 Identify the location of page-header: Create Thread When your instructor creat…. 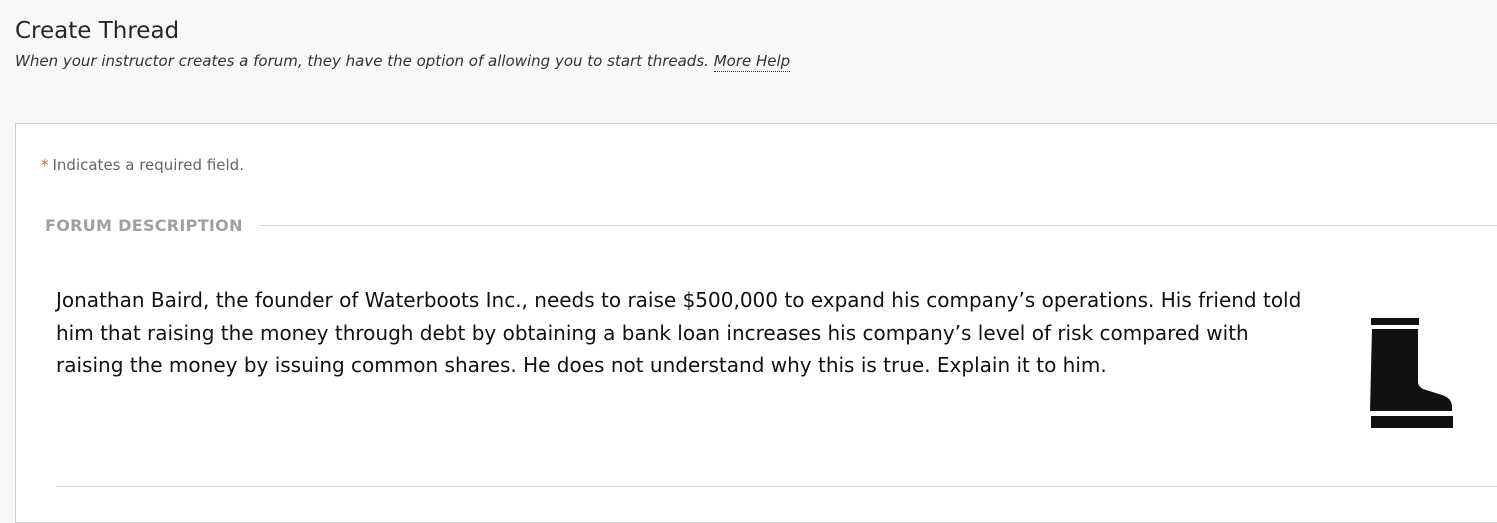
(756, 44).